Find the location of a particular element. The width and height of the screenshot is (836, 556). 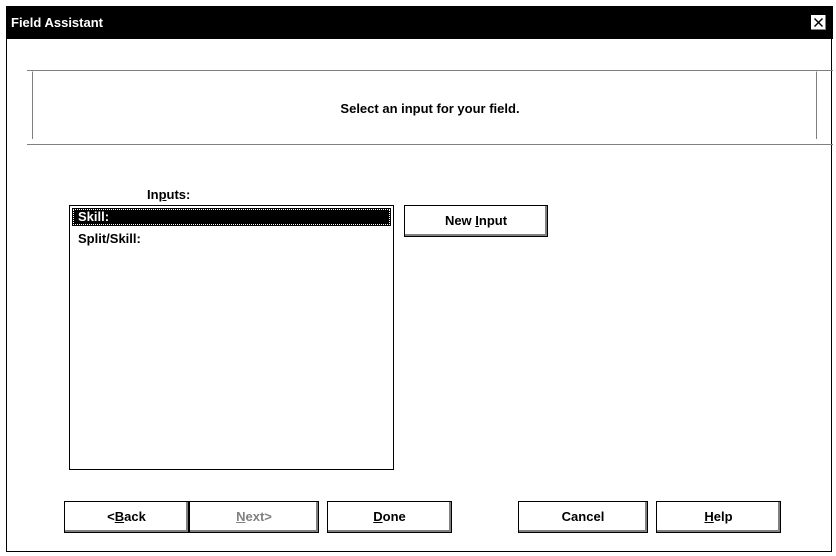

list-item-split-skill: Split/Skill: is located at coordinates (231, 239).